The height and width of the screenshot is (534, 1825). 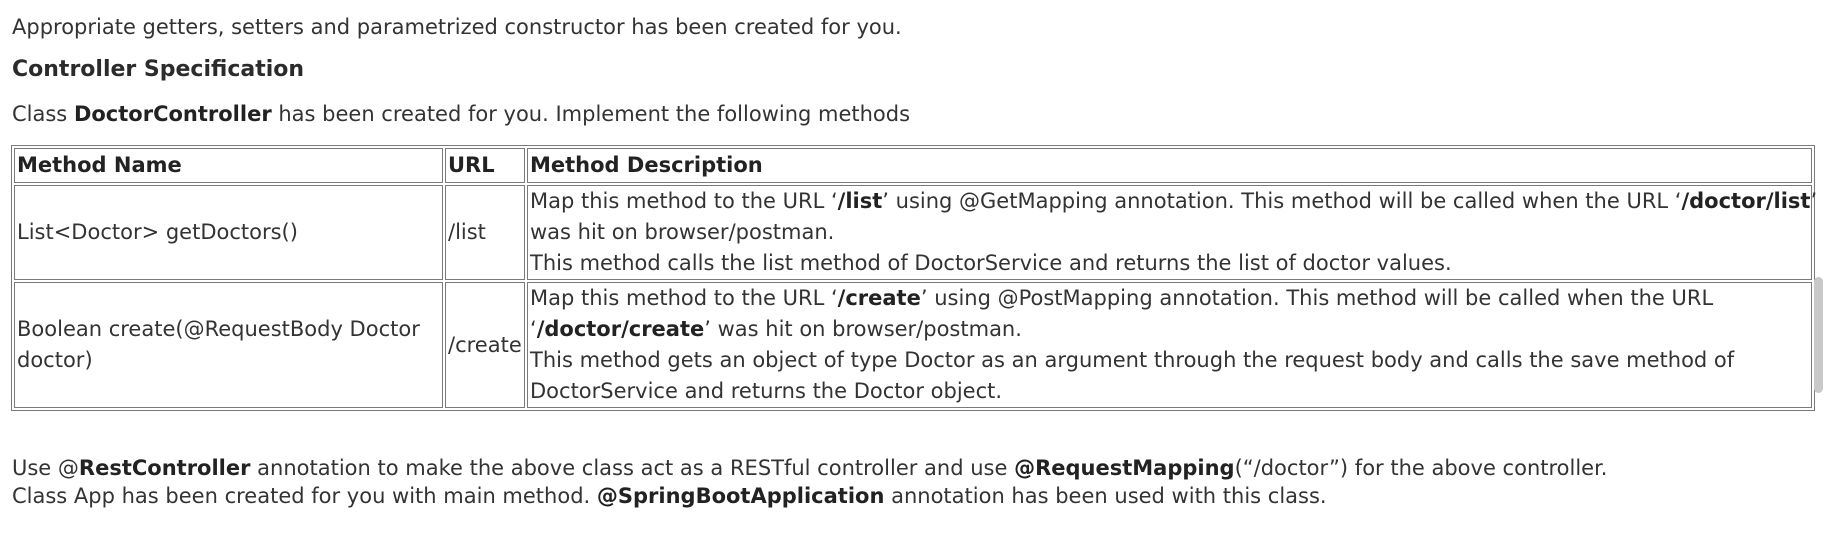 What do you see at coordinates (1818, 335) in the screenshot?
I see `vertical-scrollbar` at bounding box center [1818, 335].